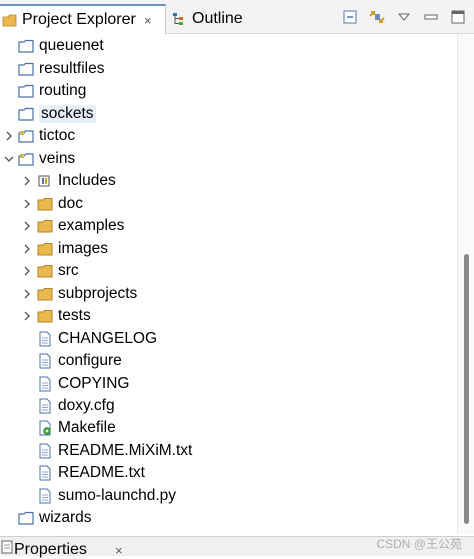 The height and width of the screenshot is (559, 474). I want to click on tree-item-label: Includes, so click(87, 180).